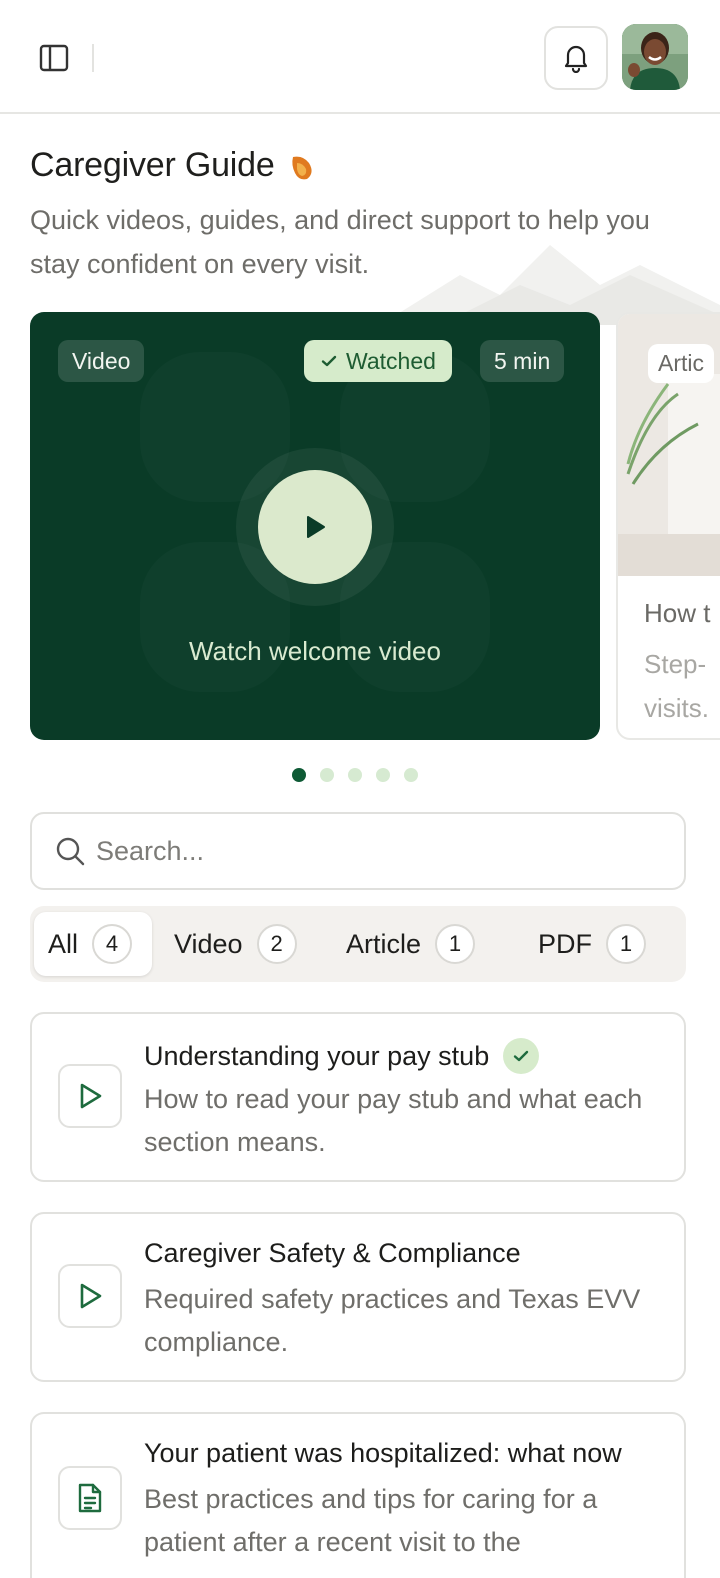 Image resolution: width=720 pixels, height=1578 pixels. Describe the element at coordinates (360, 57) in the screenshot. I see `top-bar` at that location.